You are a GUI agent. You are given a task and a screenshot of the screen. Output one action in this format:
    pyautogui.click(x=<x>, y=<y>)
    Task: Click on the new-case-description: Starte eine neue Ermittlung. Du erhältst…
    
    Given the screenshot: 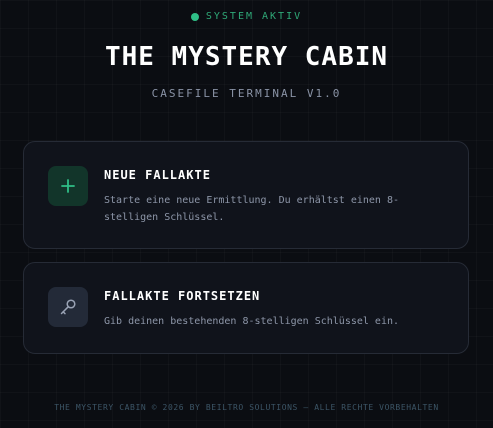 What is the action you would take?
    pyautogui.click(x=252, y=209)
    